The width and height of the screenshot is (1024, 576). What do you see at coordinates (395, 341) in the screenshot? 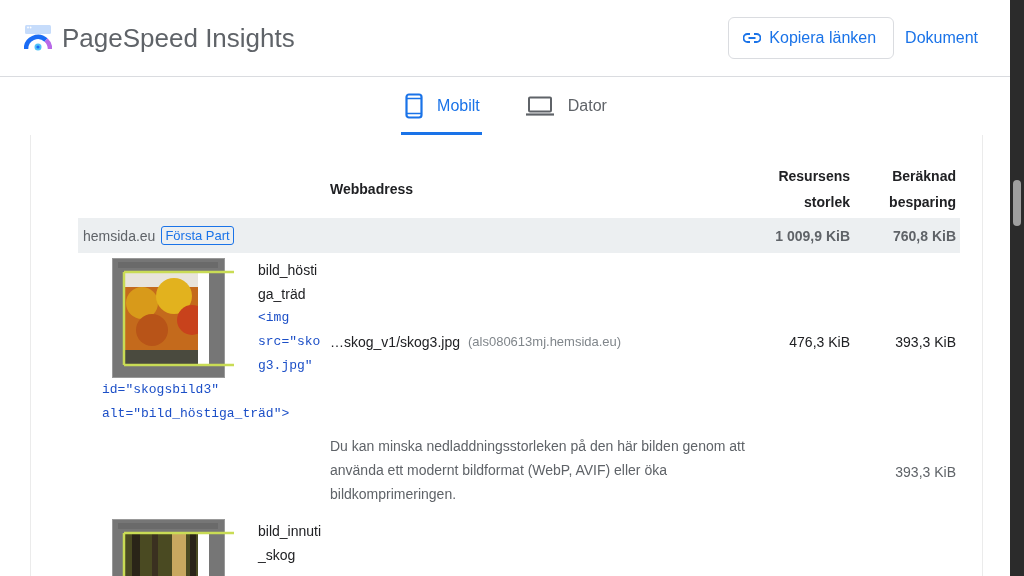
I see `resource-url: …skog_v1/skog3.jpg` at bounding box center [395, 341].